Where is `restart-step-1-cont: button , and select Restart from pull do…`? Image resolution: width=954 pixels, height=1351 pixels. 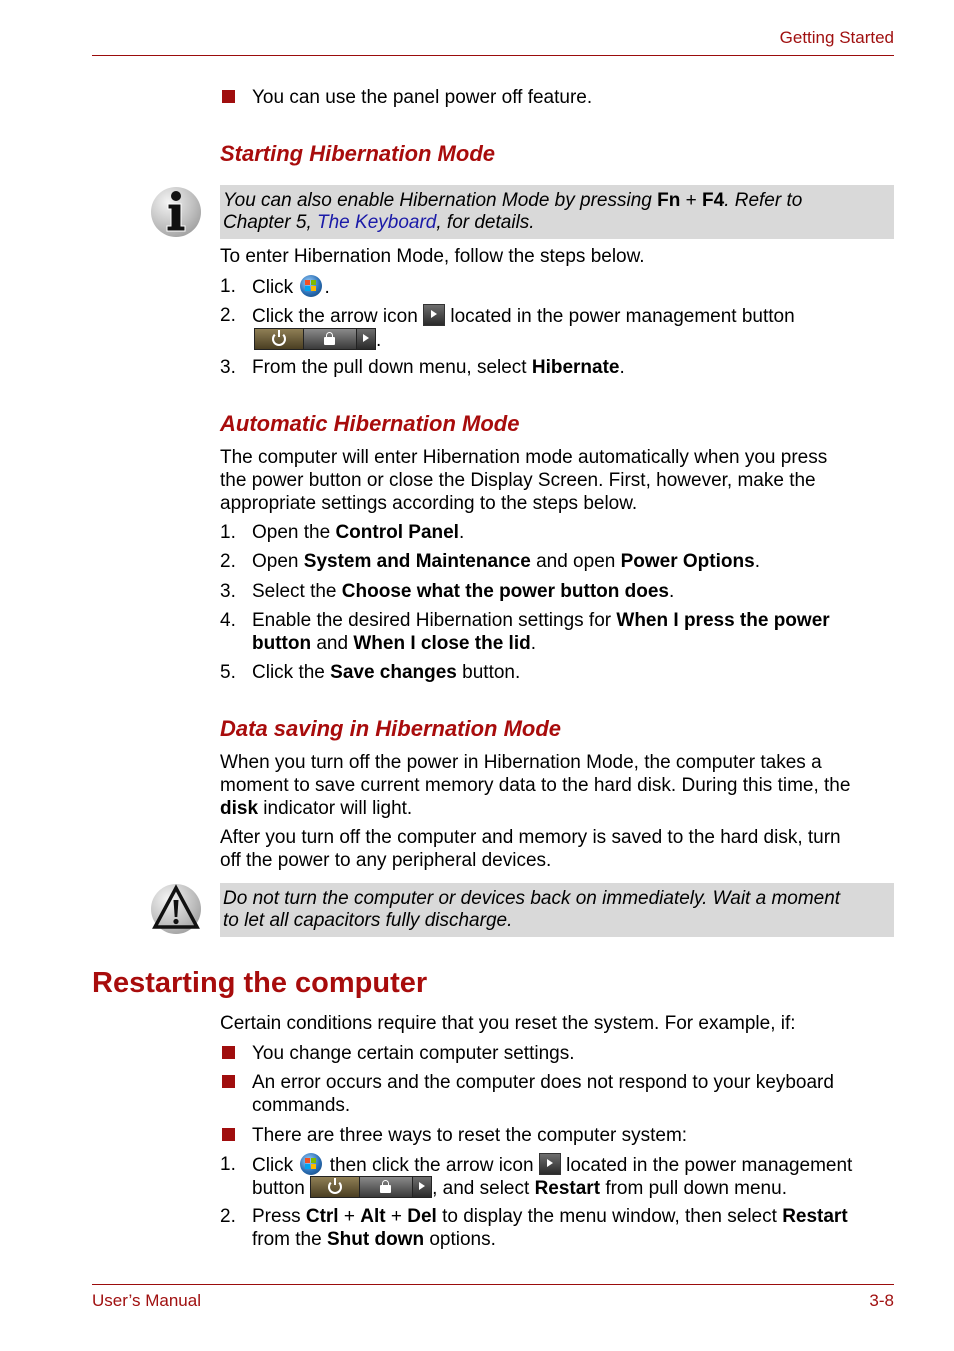 restart-step-1-cont: button , and select Restart from pull do… is located at coordinates (519, 1187).